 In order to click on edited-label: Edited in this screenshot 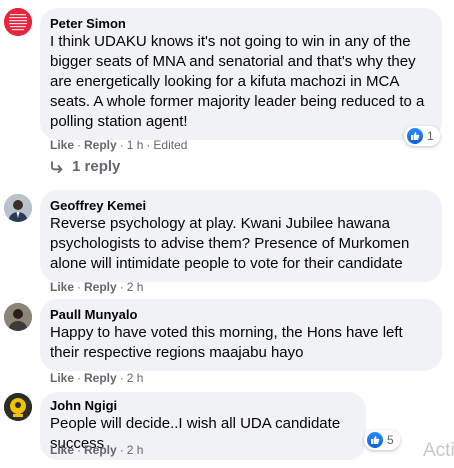, I will do `click(170, 145)`.